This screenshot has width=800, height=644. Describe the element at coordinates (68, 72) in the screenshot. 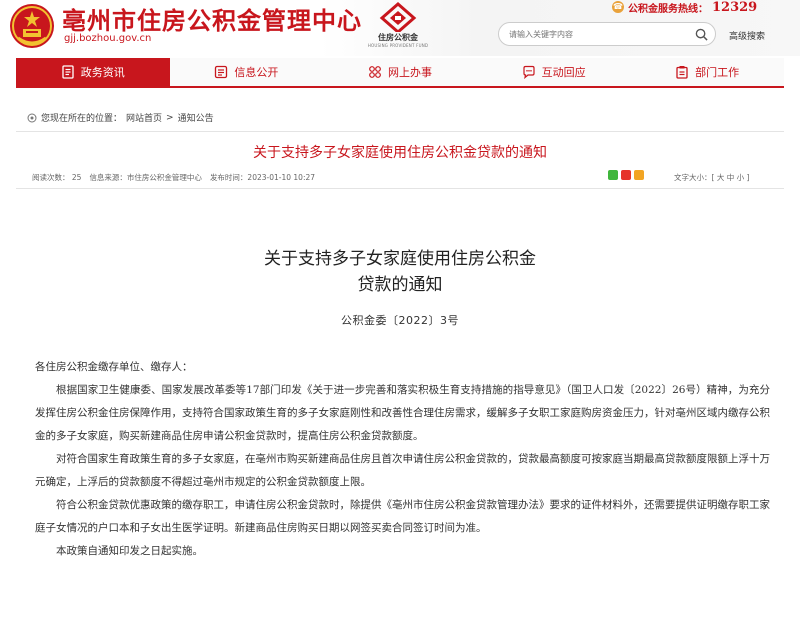

I see `document-icon` at that location.